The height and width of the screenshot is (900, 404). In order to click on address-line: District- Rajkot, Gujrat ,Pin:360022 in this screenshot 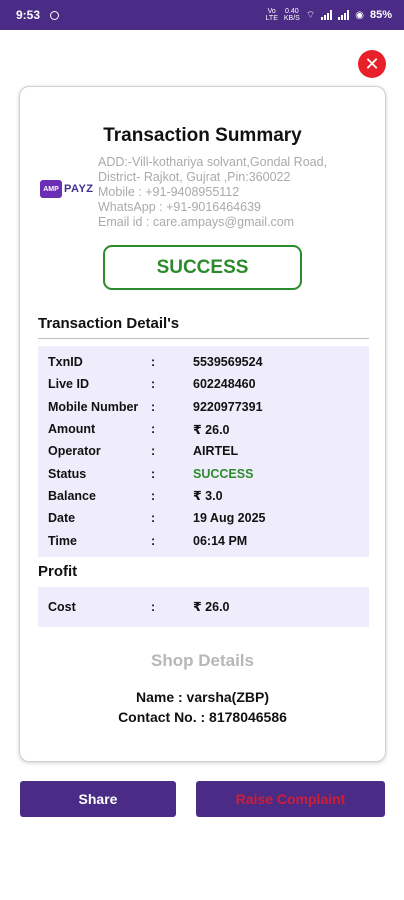, I will do `click(194, 177)`.